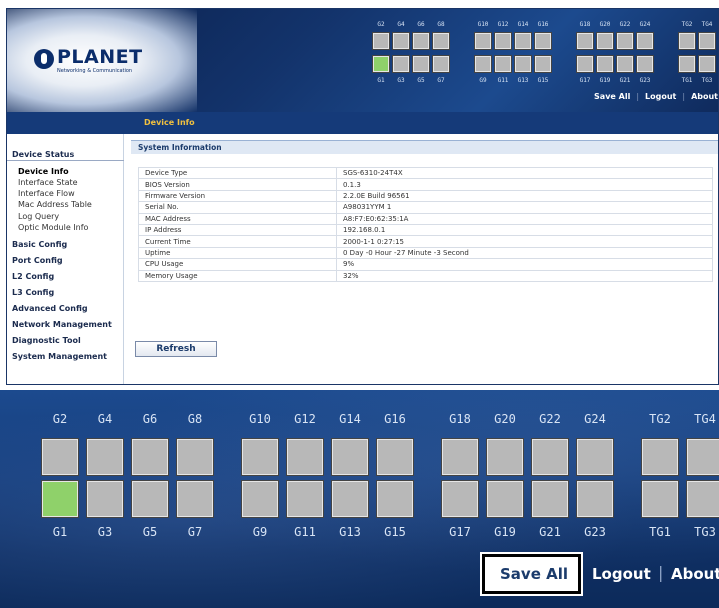 The height and width of the screenshot is (608, 719). What do you see at coordinates (39, 244) in the screenshot?
I see `menu-basic-config: Basic Config` at bounding box center [39, 244].